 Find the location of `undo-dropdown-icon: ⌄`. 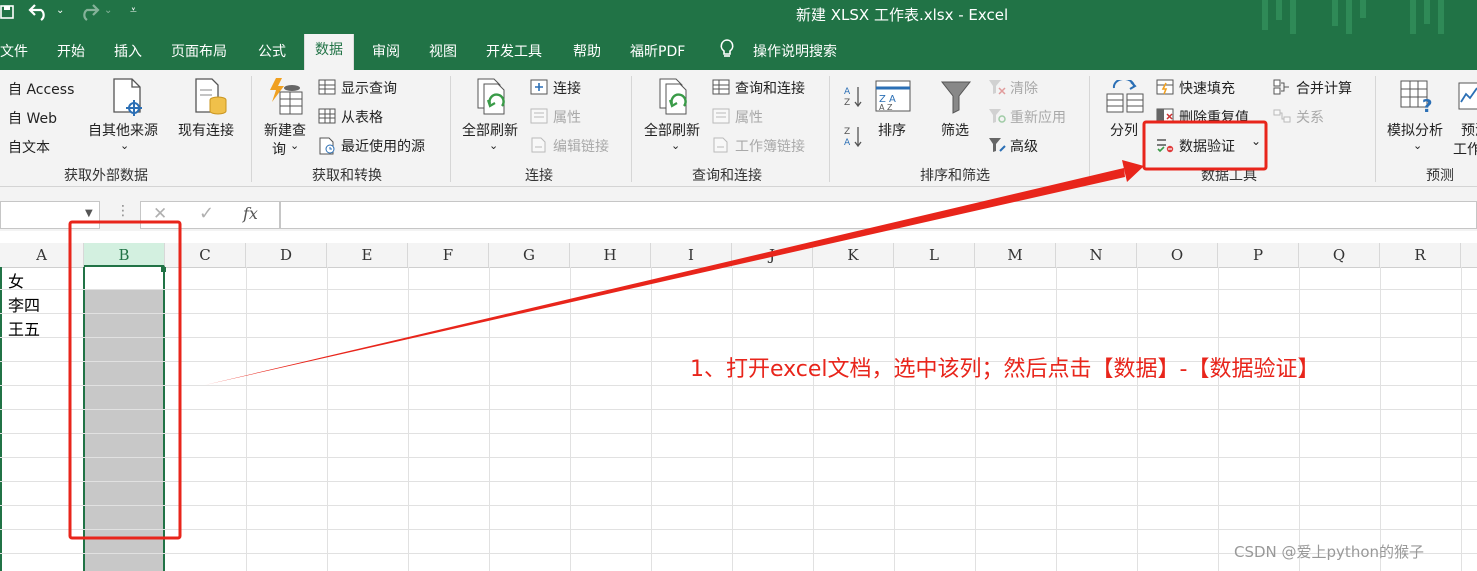

undo-dropdown-icon: ⌄ is located at coordinates (60, 10).